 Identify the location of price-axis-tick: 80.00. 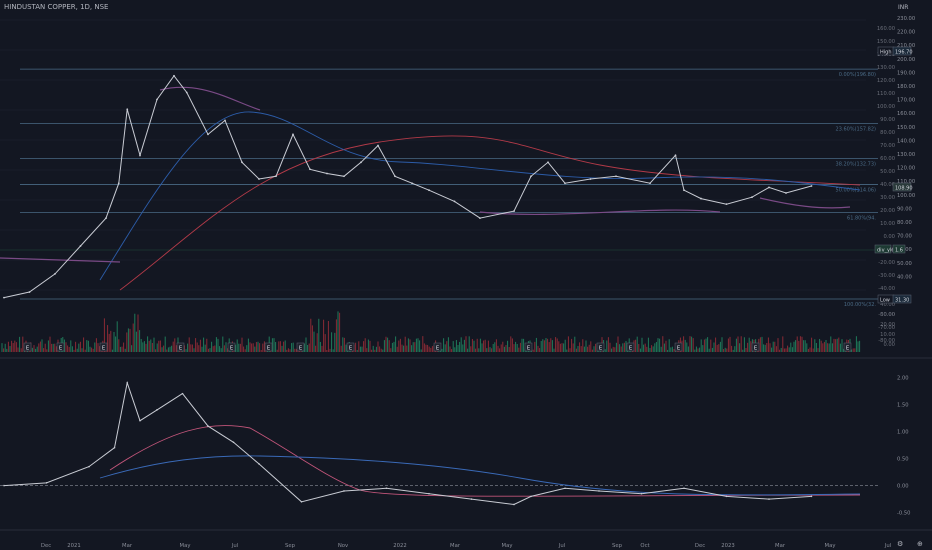
(904, 223).